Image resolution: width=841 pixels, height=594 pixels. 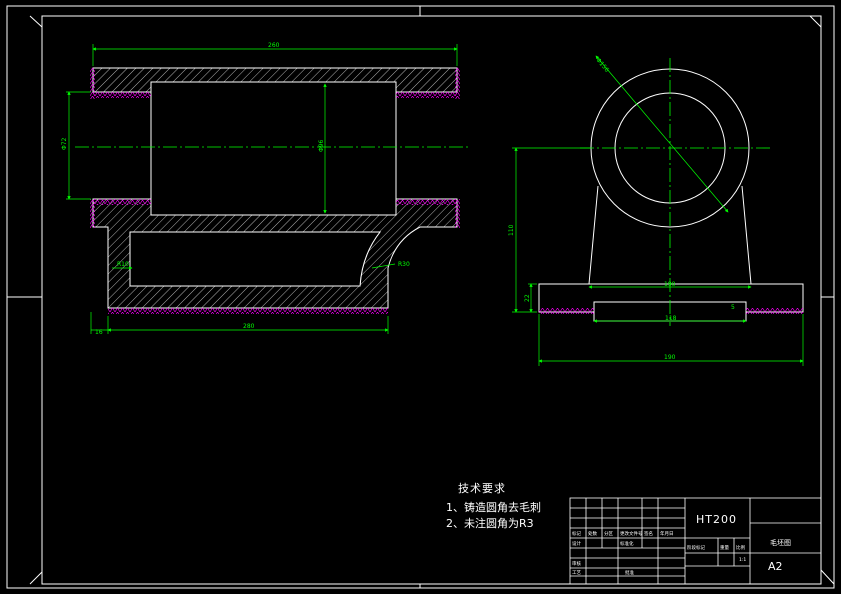 I want to click on lower-cavity, so click(x=255, y=259).